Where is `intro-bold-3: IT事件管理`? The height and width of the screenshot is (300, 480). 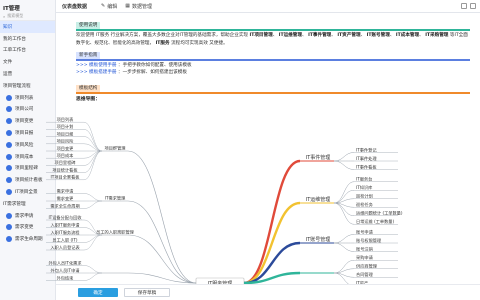 intro-bold-3: IT事件管理 is located at coordinates (320, 35).